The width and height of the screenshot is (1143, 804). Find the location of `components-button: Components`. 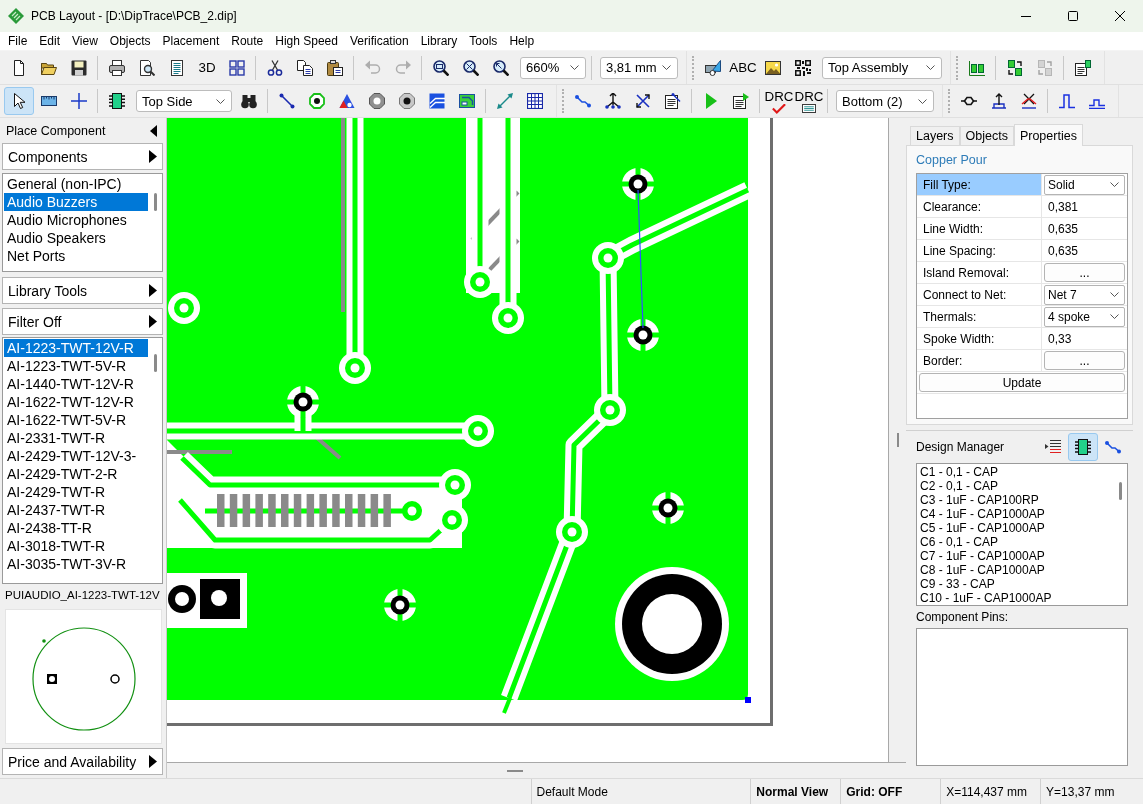

components-button: Components is located at coordinates (82, 156).